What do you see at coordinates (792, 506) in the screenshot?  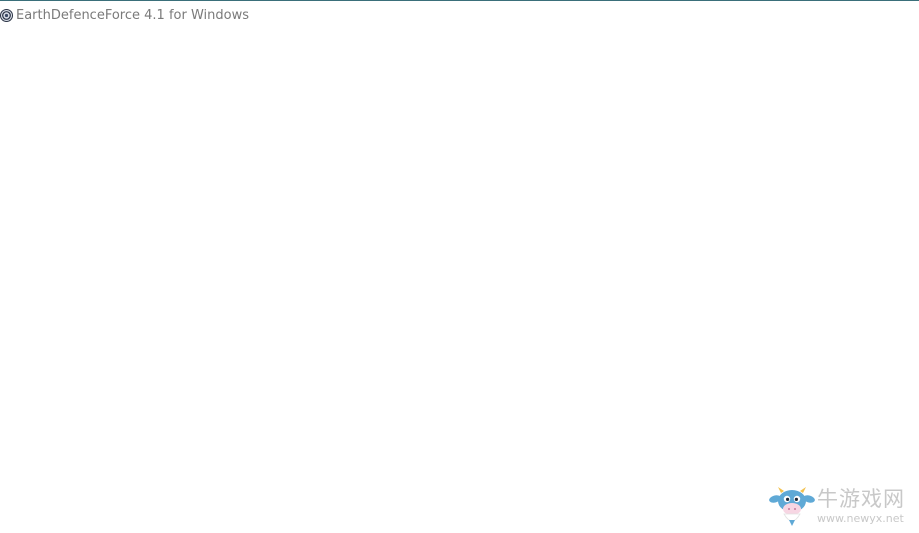 I see `cow-mascot-icon` at bounding box center [792, 506].